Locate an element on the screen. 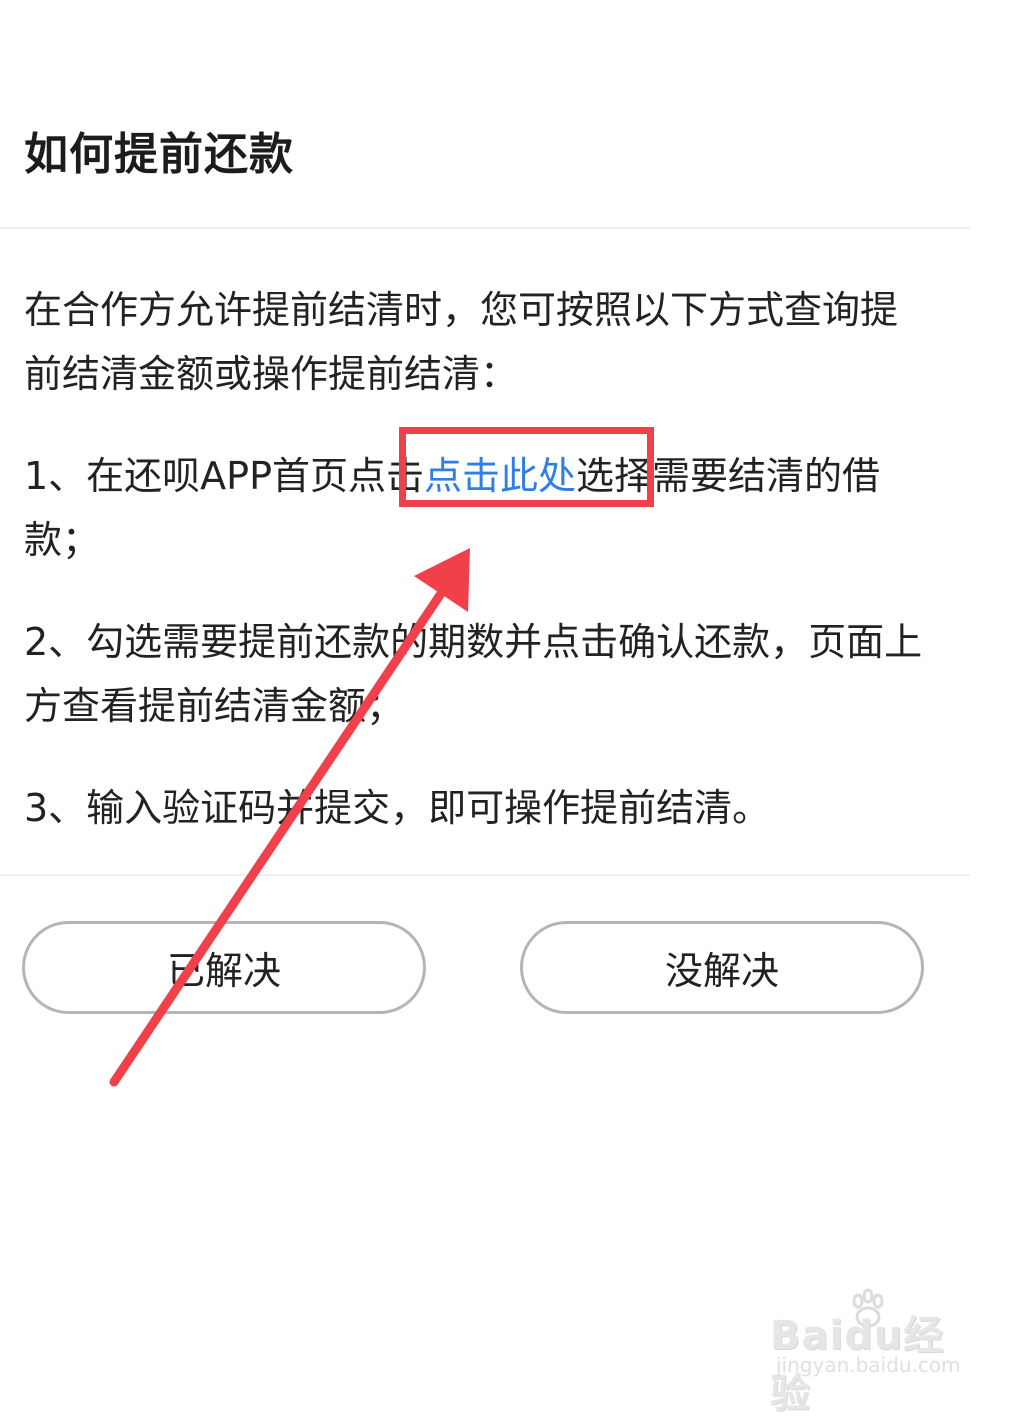 The width and height of the screenshot is (1012, 1419). baidu-watermark: Baidu经验 jingyan.baidu.com is located at coordinates (870, 1351).